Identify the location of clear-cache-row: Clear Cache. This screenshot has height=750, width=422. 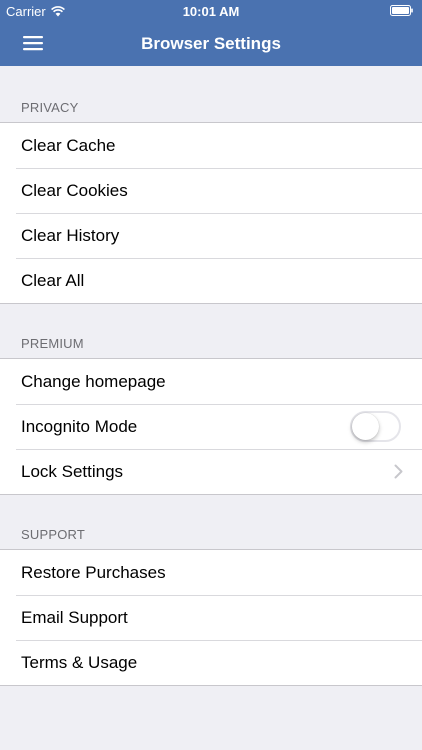
(211, 145).